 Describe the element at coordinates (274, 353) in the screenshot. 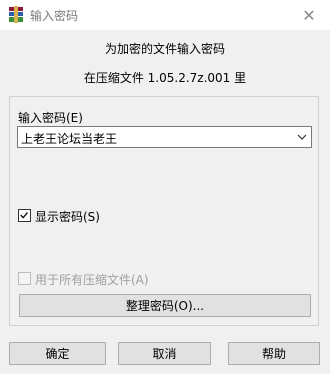

I see `help-button: 帮助` at that location.